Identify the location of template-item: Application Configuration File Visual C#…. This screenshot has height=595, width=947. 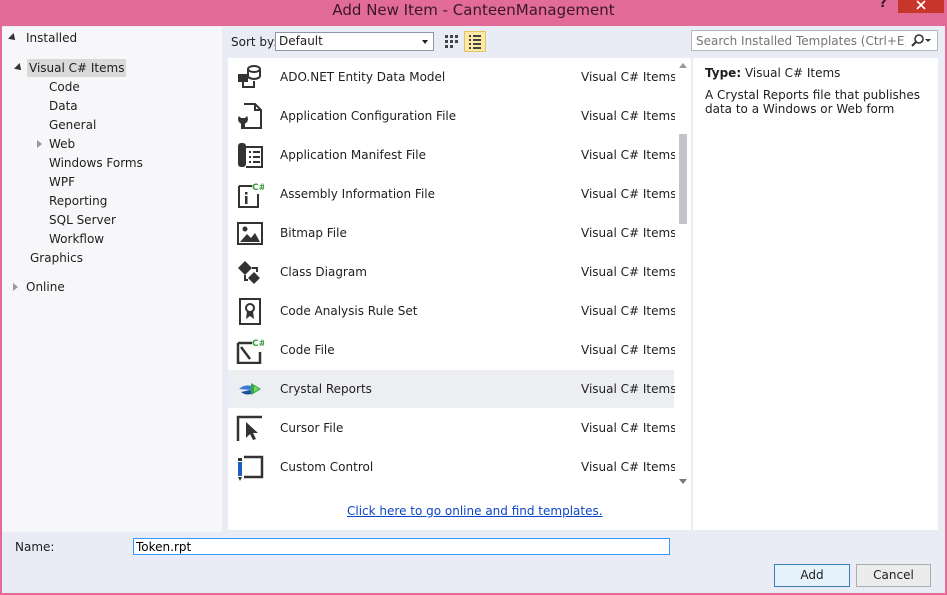
(452, 116).